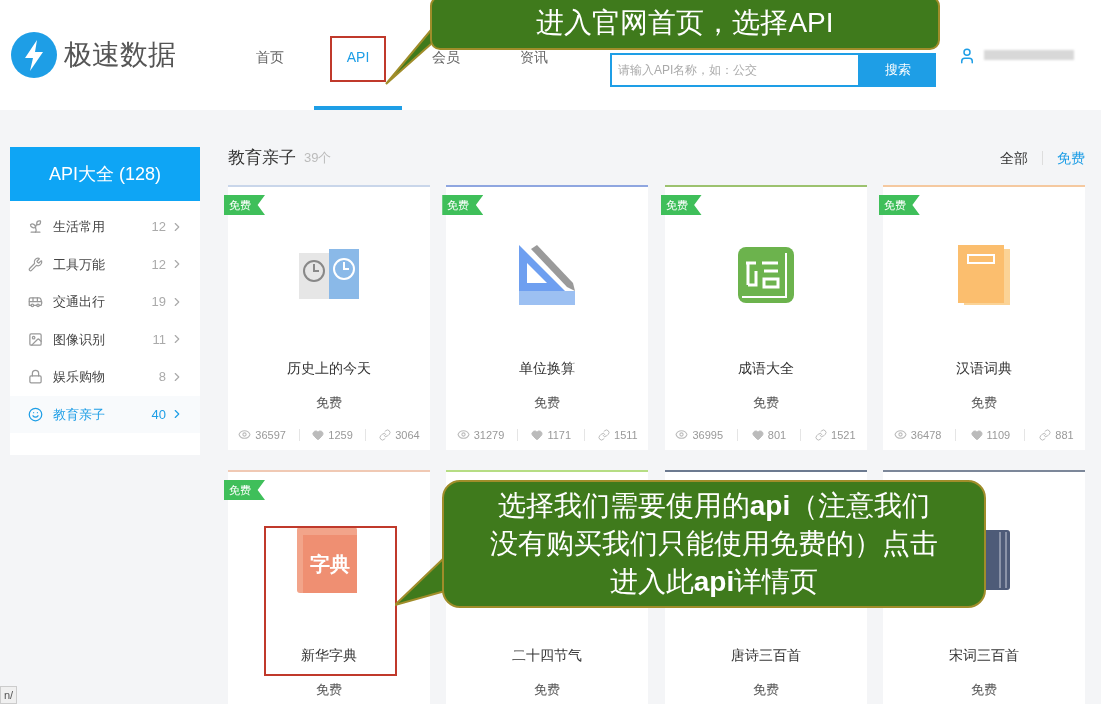 The width and height of the screenshot is (1101, 704). What do you see at coordinates (79, 414) in the screenshot?
I see `category-label: 教育亲子` at bounding box center [79, 414].